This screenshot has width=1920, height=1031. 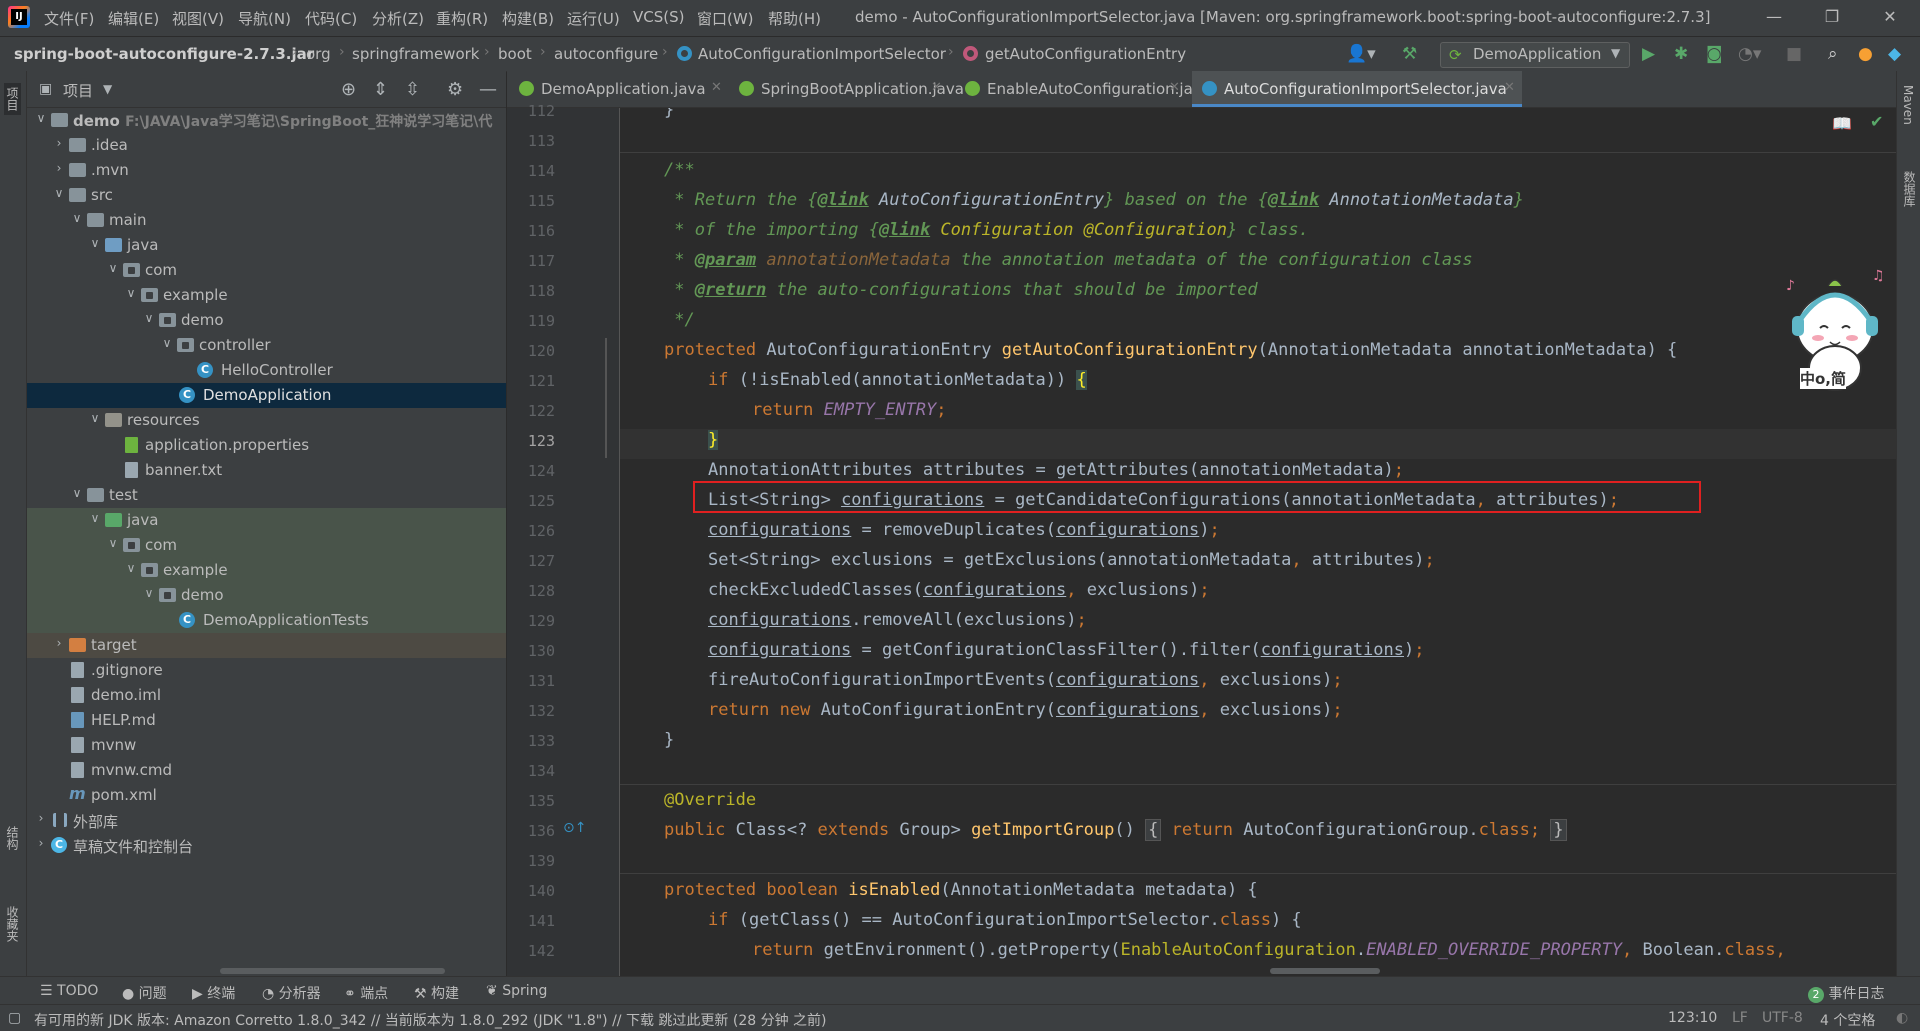 I want to click on gear-icon: ⚙, so click(x=455, y=89).